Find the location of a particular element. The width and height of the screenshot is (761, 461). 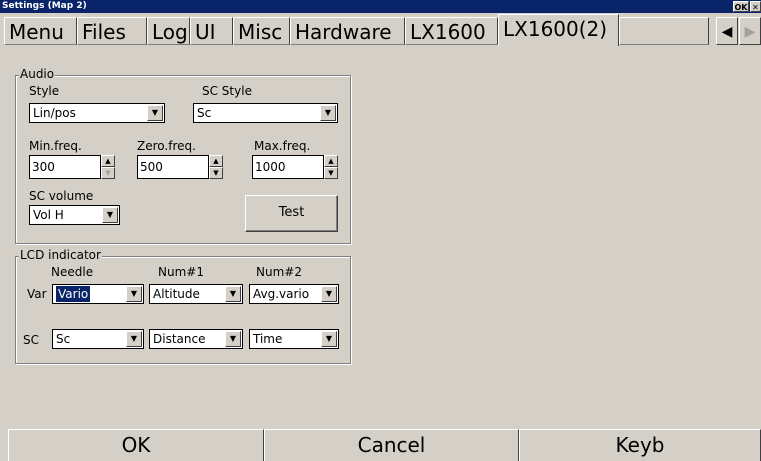

max-freq-stepper: 1000 ▲ ▼ is located at coordinates (295, 167).